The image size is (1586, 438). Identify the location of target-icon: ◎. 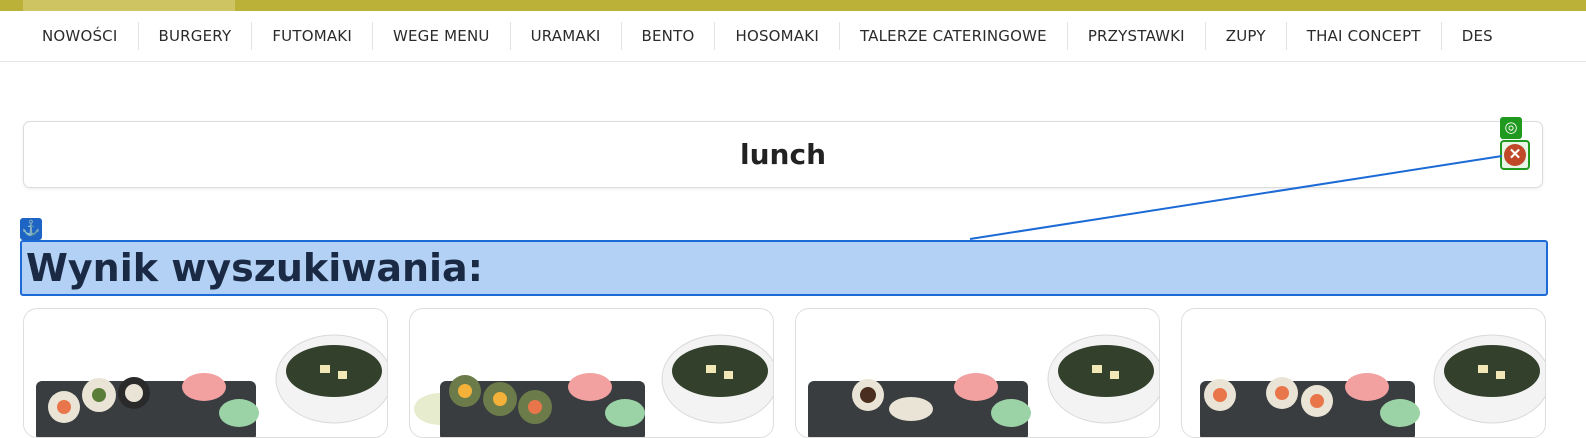
(1511, 128).